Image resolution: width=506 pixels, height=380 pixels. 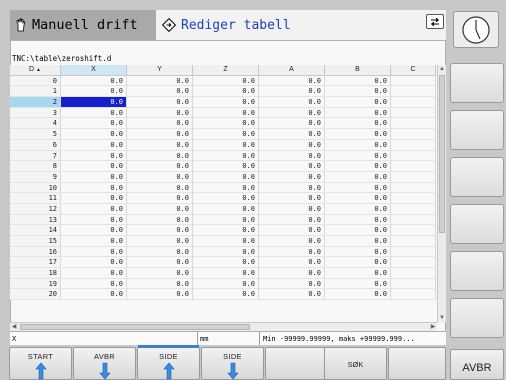 What do you see at coordinates (135, 327) in the screenshot?
I see `horizontal-scroll-thumb` at bounding box center [135, 327].